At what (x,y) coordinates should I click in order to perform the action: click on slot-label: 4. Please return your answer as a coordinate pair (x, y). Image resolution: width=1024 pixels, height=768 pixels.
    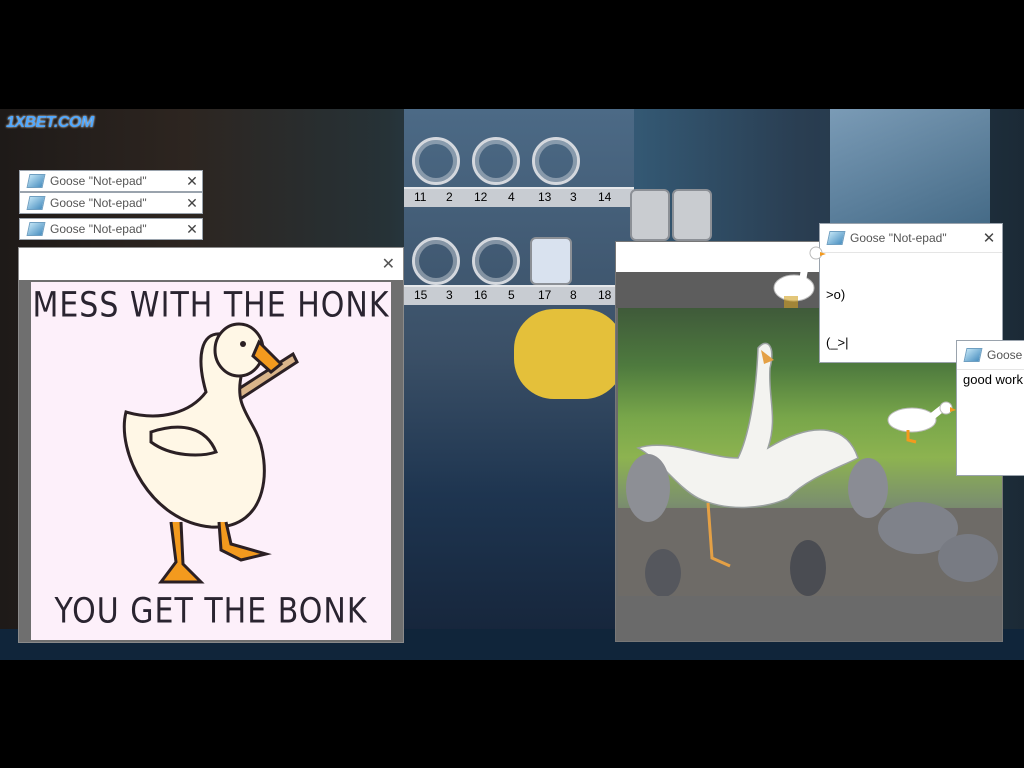
    Looking at the image, I should click on (511, 197).